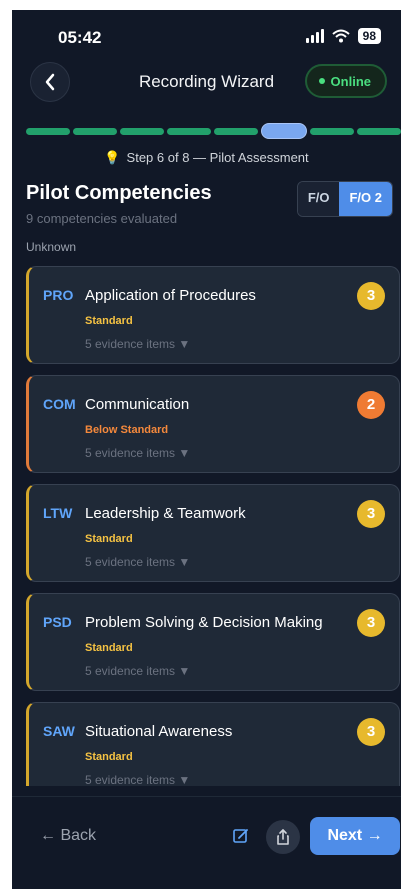 The height and width of the screenshot is (889, 413). Describe the element at coordinates (204, 622) in the screenshot. I see `competency-name: Problem Solving & Decision Making` at that location.